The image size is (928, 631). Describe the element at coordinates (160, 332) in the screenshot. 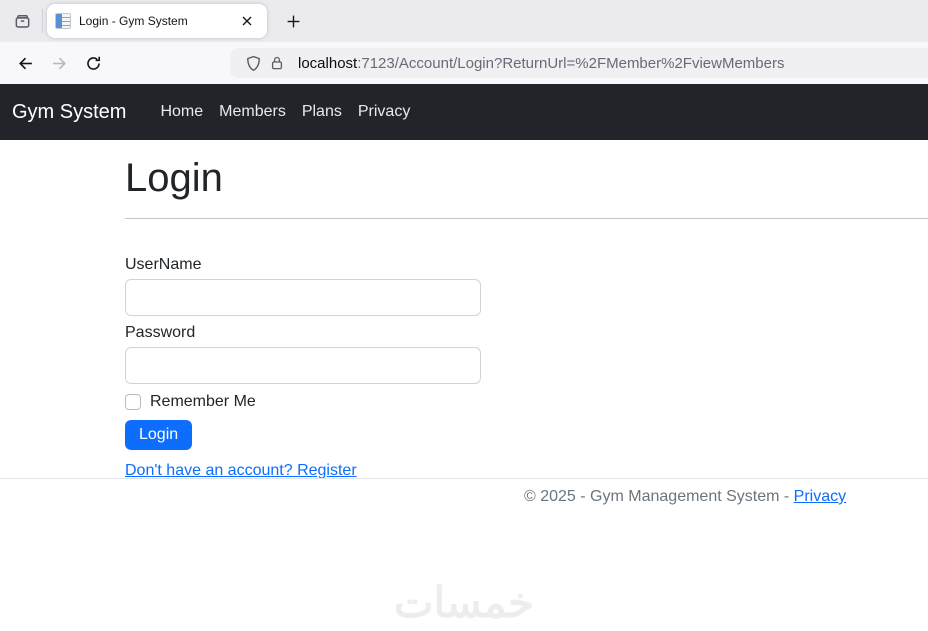

I see `password-label: Password` at that location.